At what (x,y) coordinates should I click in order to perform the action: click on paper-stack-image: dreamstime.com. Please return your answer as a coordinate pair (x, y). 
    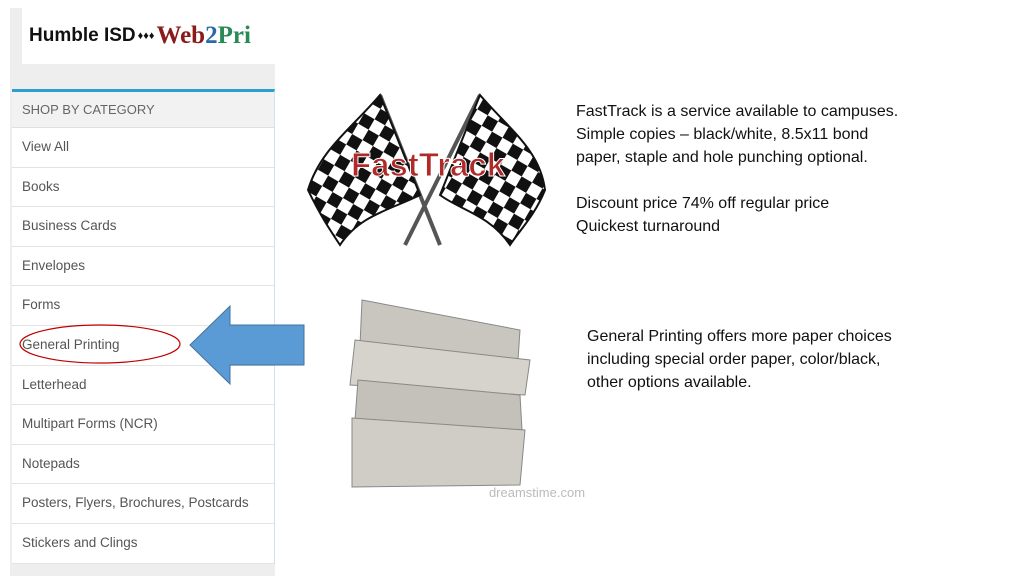
    Looking at the image, I should click on (467, 399).